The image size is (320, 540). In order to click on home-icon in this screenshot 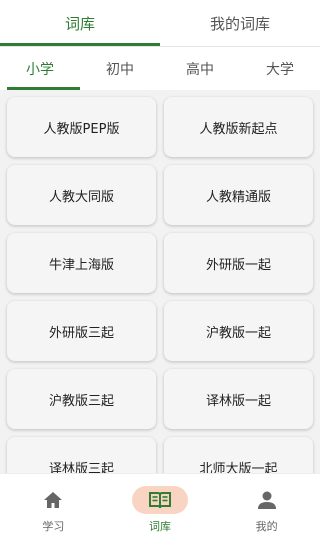, I will do `click(53, 500)`.